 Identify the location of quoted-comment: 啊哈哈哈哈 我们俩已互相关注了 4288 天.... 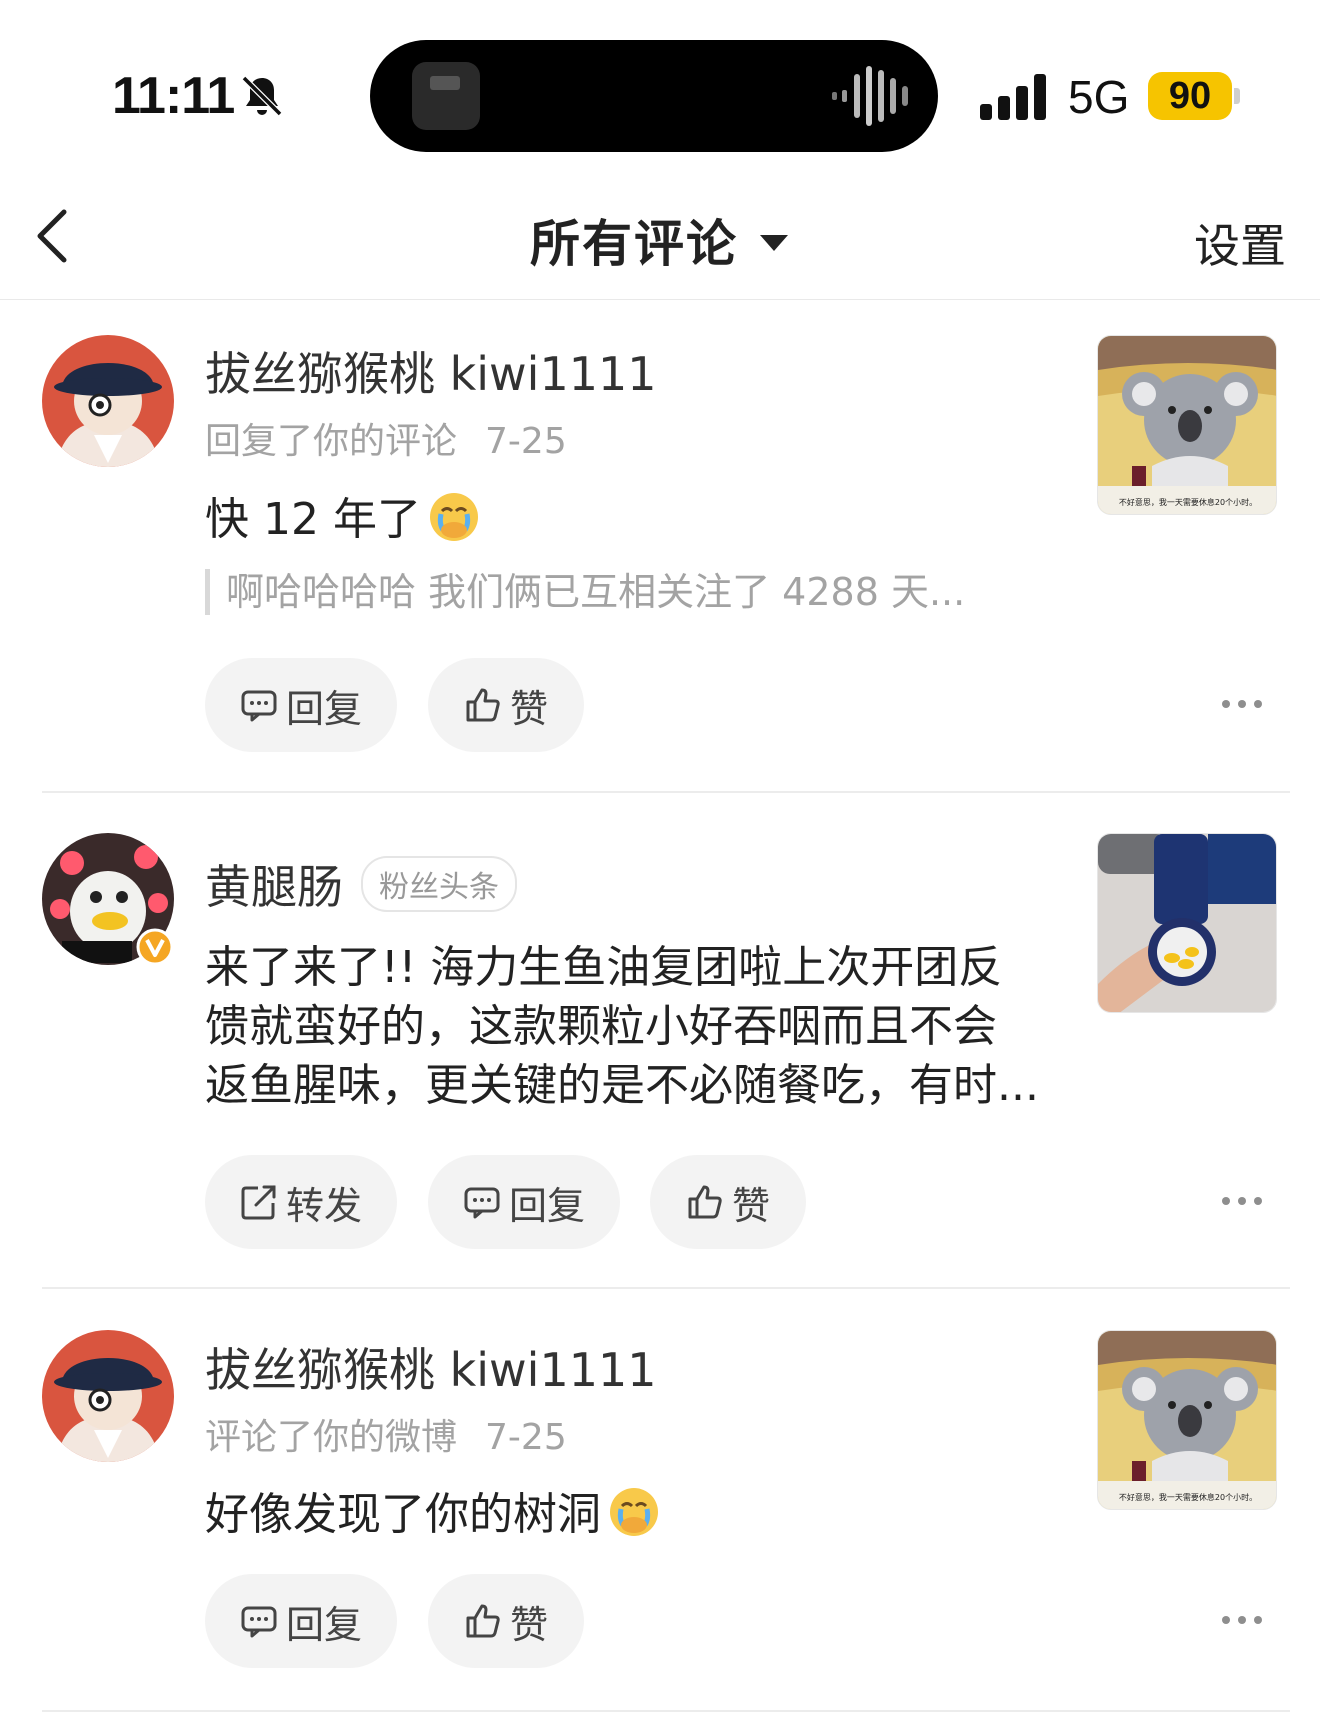
(585, 592).